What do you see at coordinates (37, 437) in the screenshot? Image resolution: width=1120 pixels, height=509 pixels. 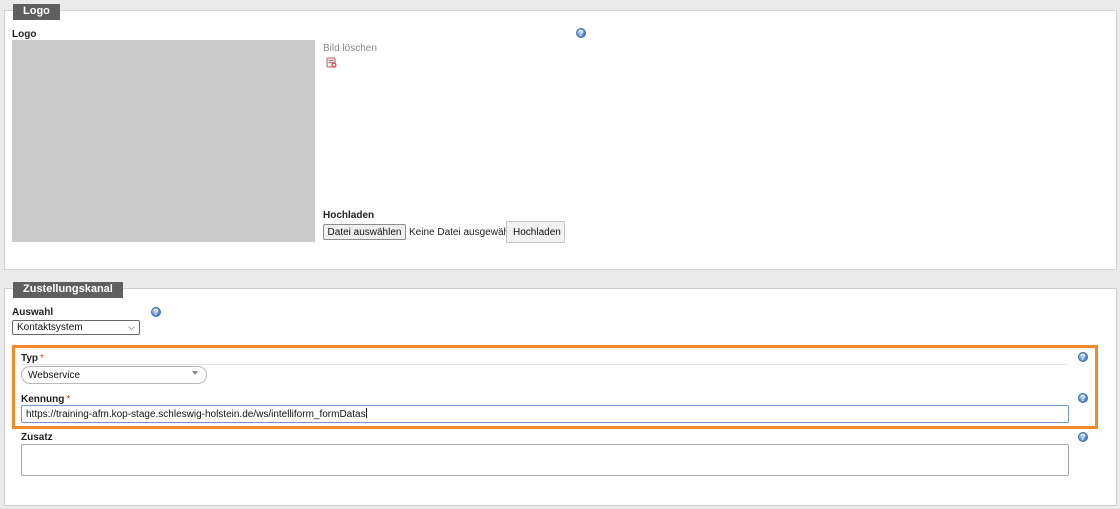 I see `extra-label: Zusatz` at bounding box center [37, 437].